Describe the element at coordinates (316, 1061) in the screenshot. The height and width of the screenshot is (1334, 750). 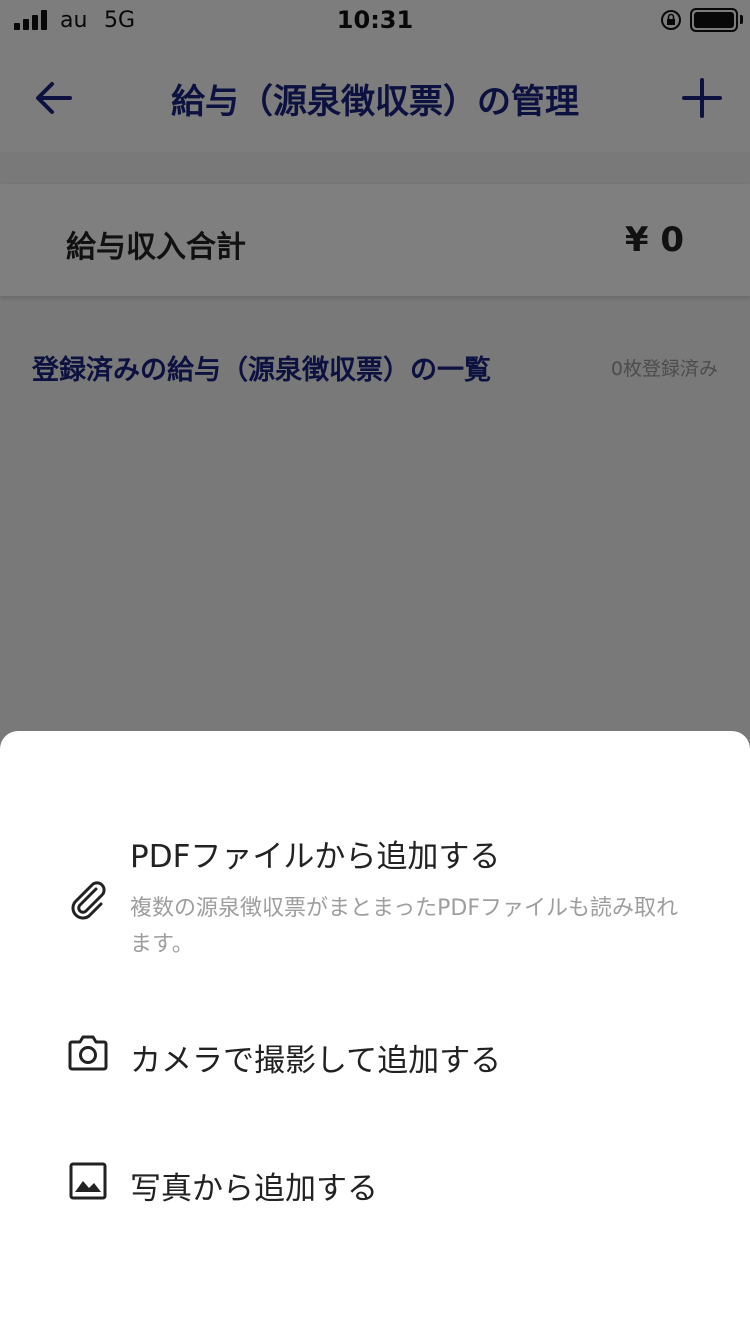
I see `option-label: カメラで撮影して追加する` at that location.